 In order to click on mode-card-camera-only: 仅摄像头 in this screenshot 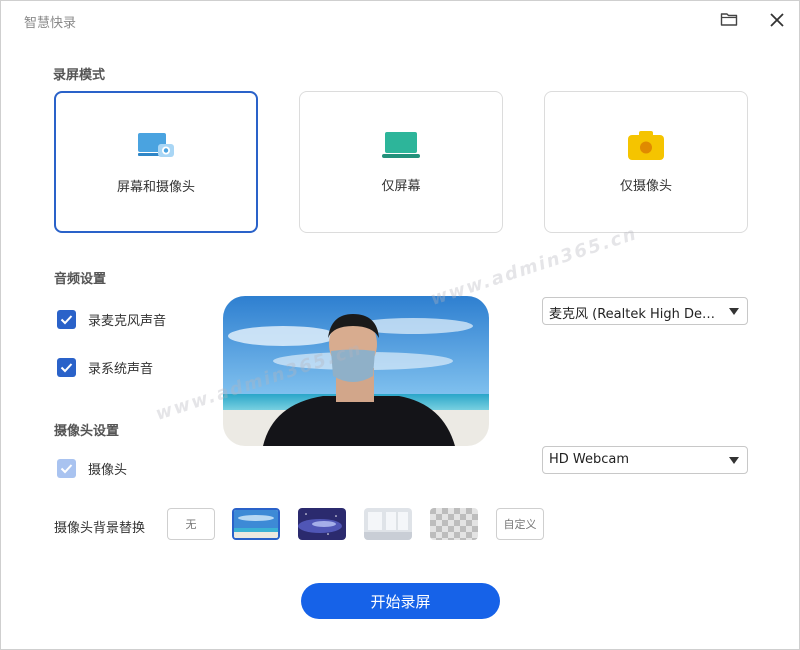, I will do `click(646, 162)`.